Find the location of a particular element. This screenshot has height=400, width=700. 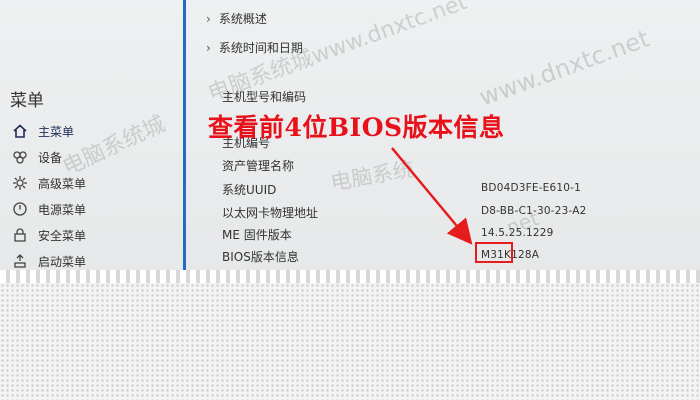

cut-edge is located at coordinates (350, 277).